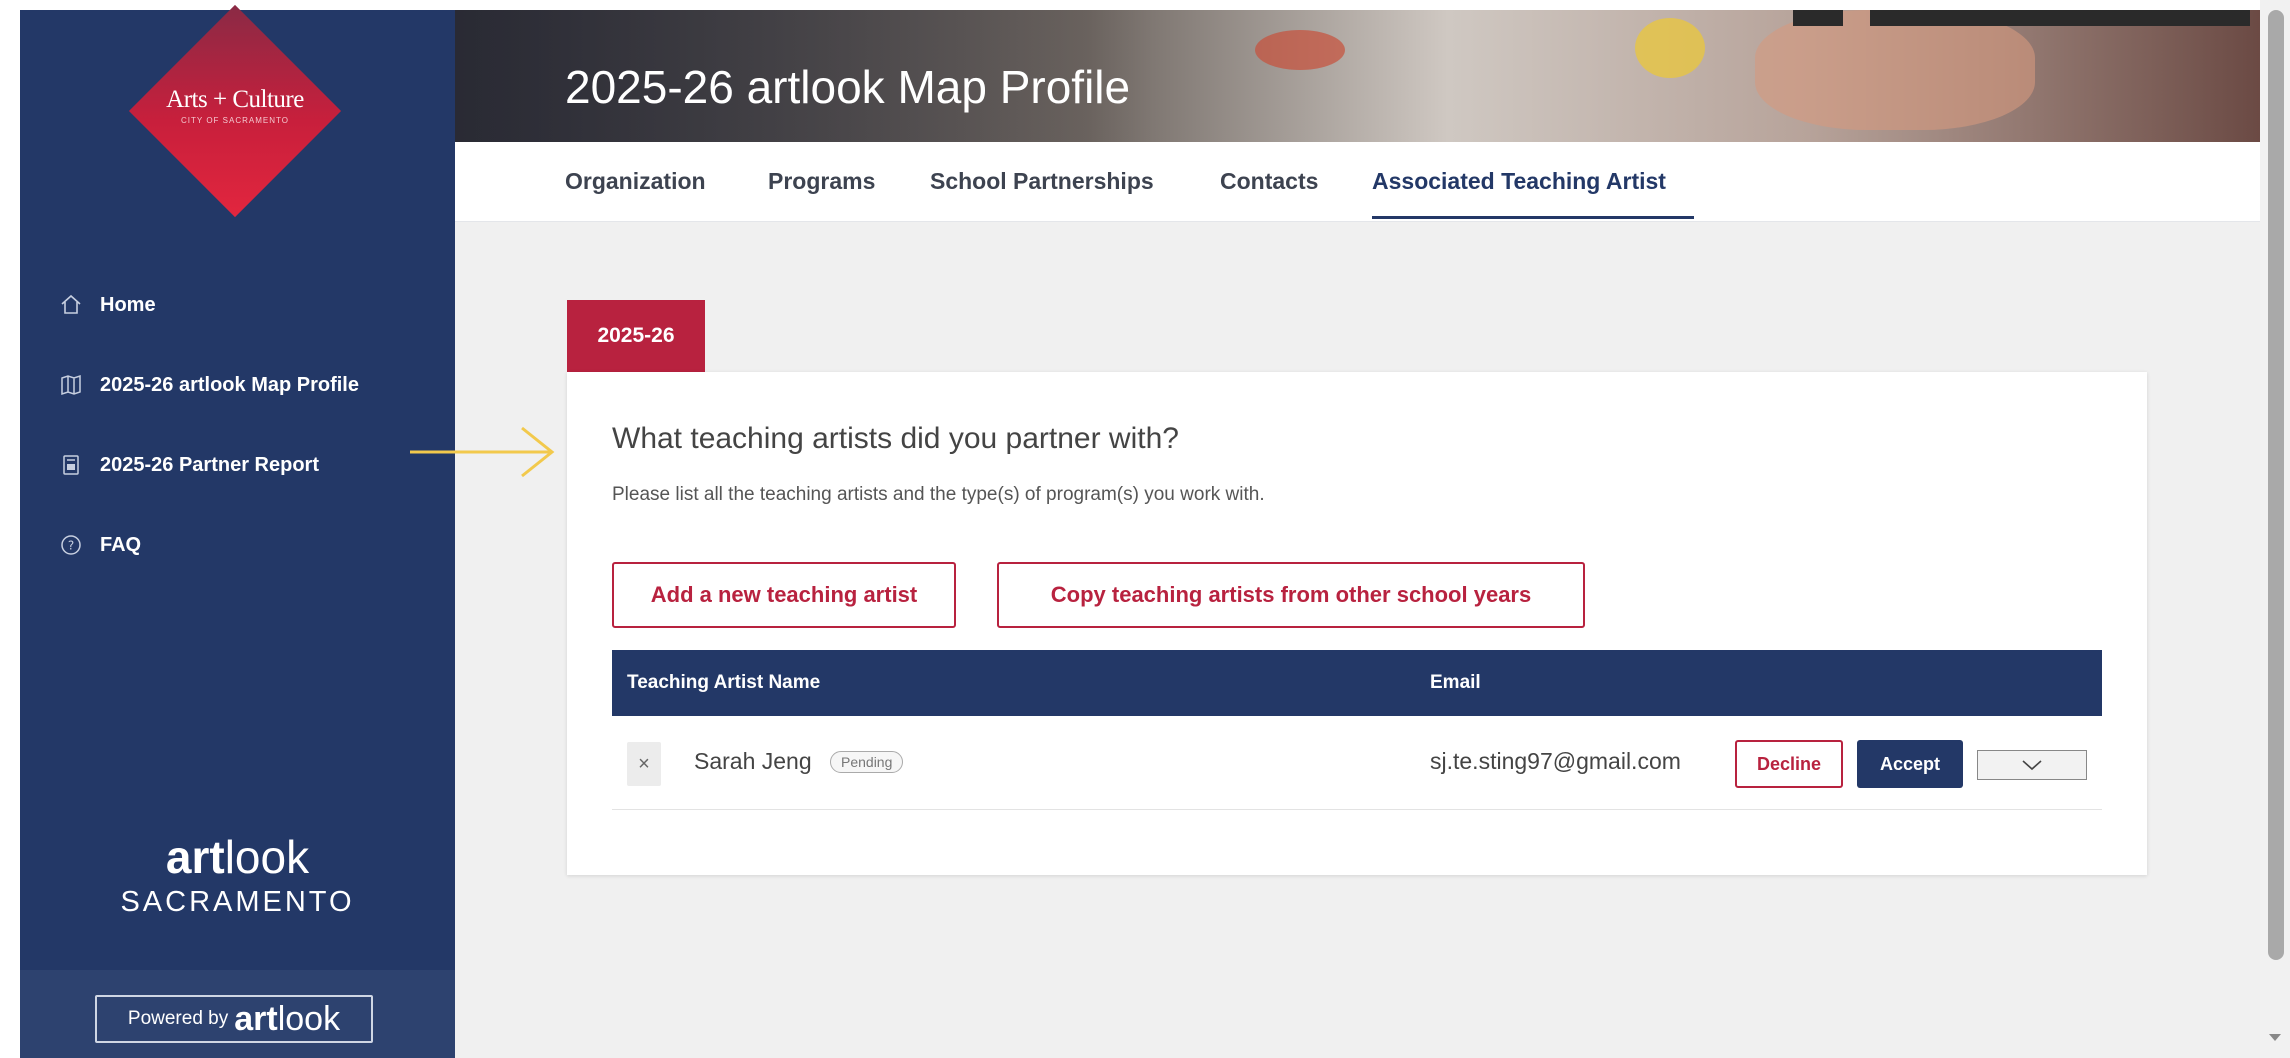 The width and height of the screenshot is (2290, 1058). Describe the element at coordinates (71, 385) in the screenshot. I see `map-icon` at that location.